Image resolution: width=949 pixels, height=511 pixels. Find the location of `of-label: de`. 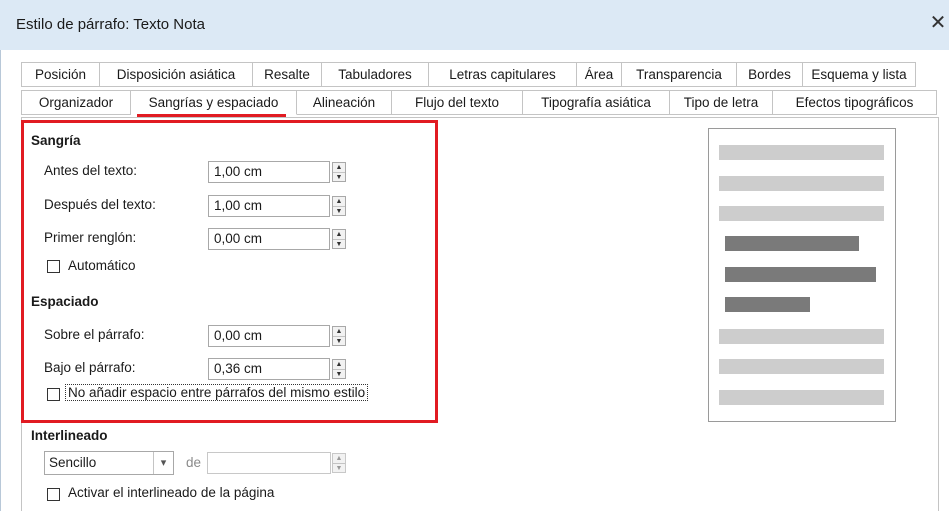

of-label: de is located at coordinates (194, 462).